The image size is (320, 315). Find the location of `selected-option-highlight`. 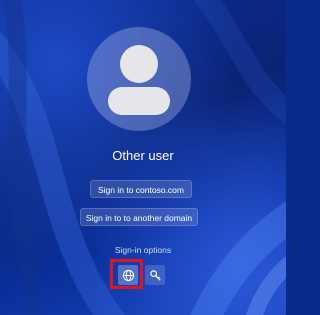

selected-option-highlight is located at coordinates (126, 274).